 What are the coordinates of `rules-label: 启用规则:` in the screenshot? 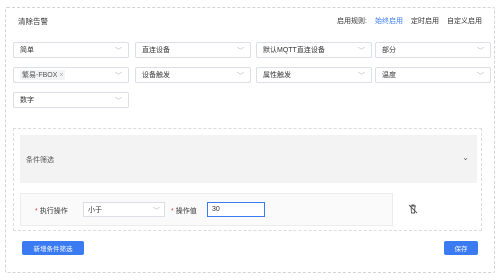 It's located at (352, 21).